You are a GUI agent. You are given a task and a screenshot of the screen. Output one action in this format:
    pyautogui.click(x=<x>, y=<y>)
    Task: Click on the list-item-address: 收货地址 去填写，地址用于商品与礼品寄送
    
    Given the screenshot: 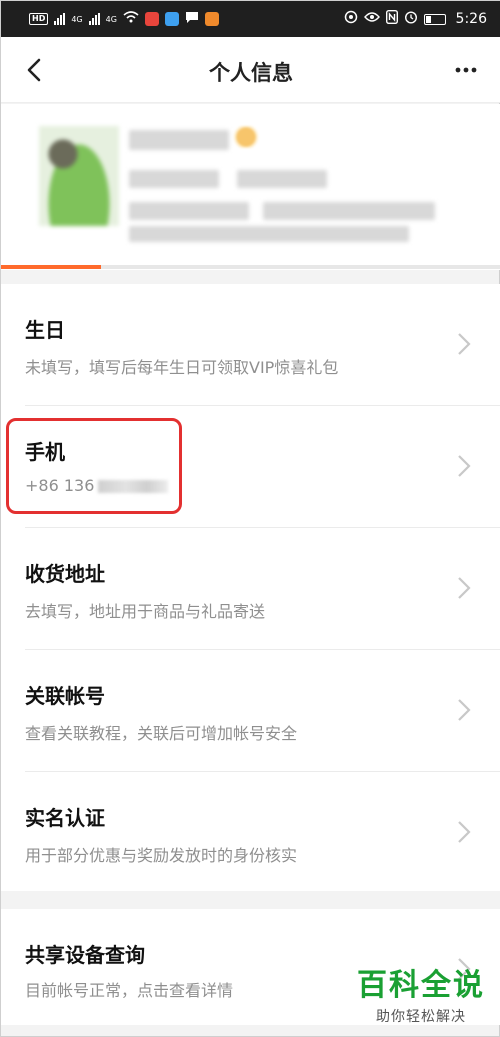 What is the action you would take?
    pyautogui.click(x=250, y=589)
    